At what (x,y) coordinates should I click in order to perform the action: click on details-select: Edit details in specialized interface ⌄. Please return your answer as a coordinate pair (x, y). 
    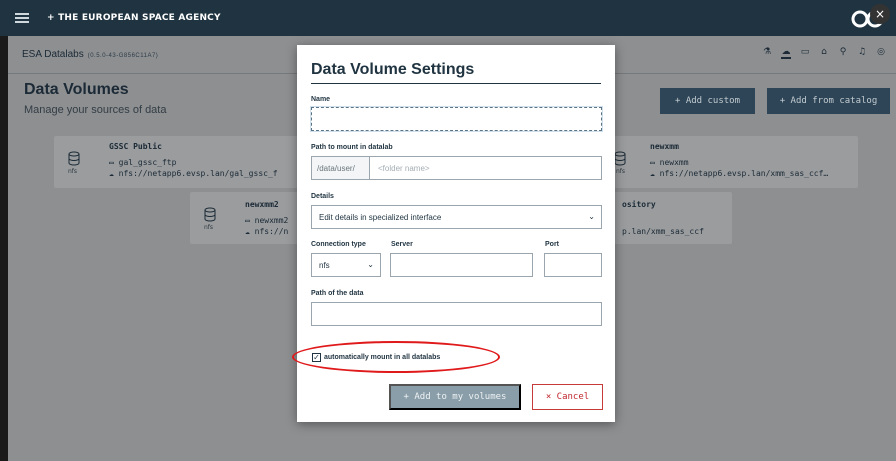
    Looking at the image, I should click on (456, 217).